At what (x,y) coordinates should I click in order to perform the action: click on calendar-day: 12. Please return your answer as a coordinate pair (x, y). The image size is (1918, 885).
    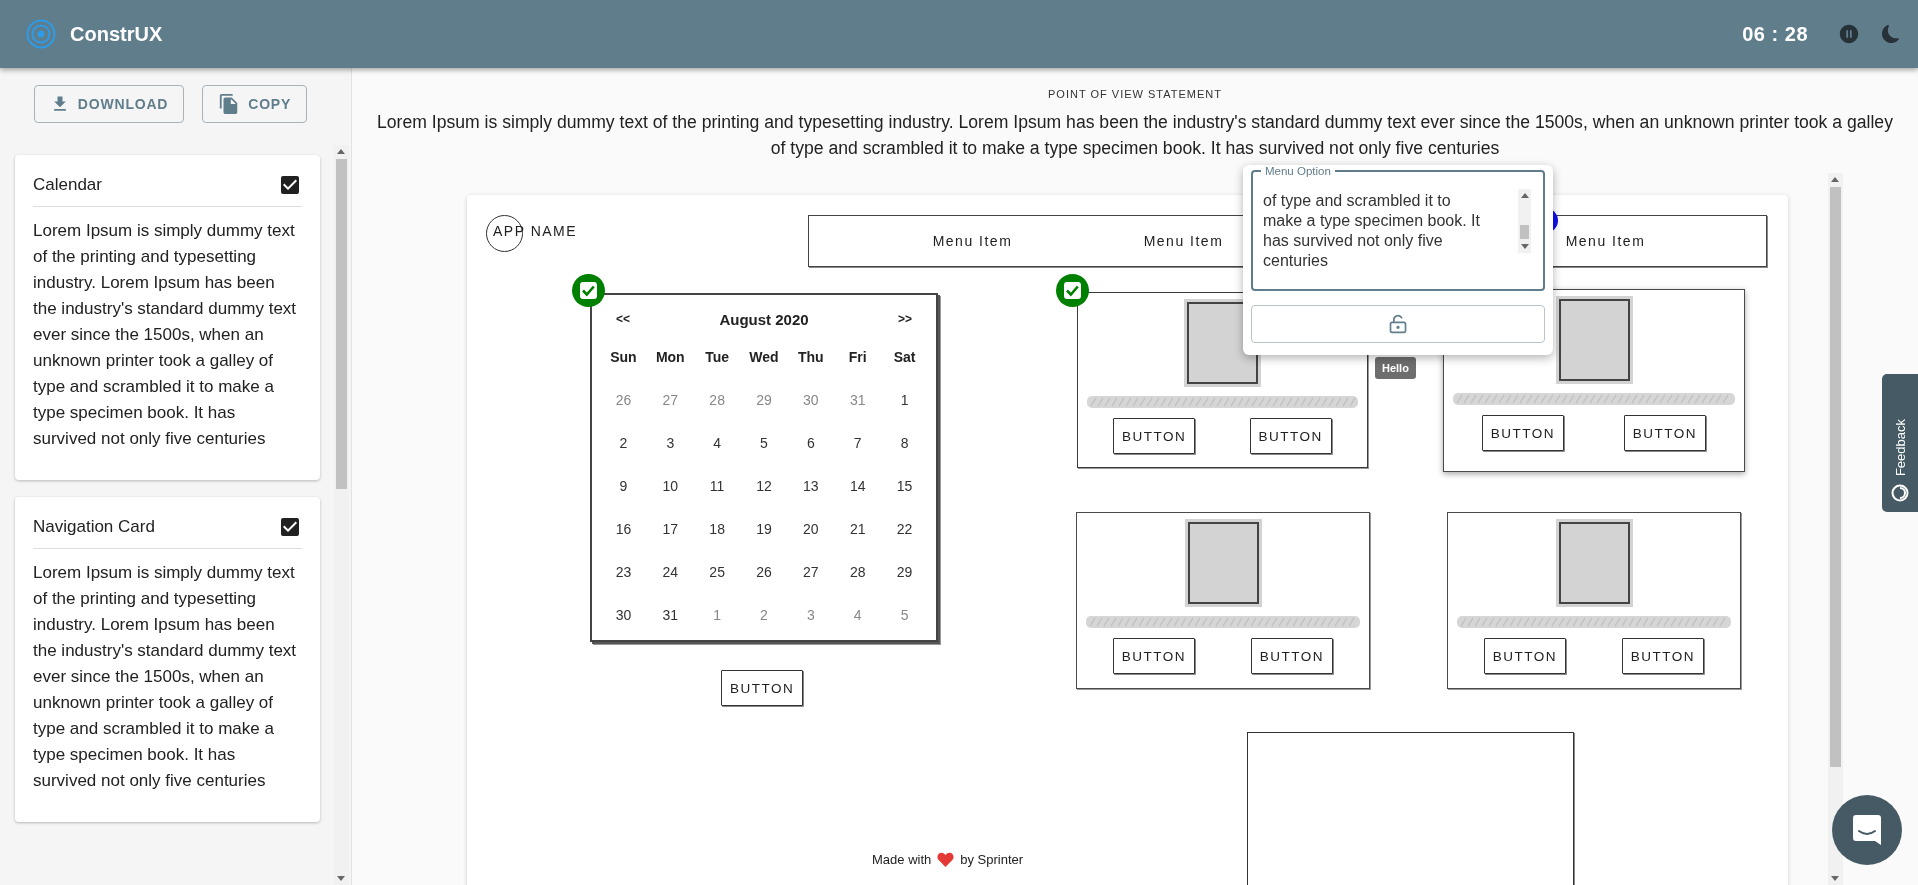
    Looking at the image, I should click on (764, 485).